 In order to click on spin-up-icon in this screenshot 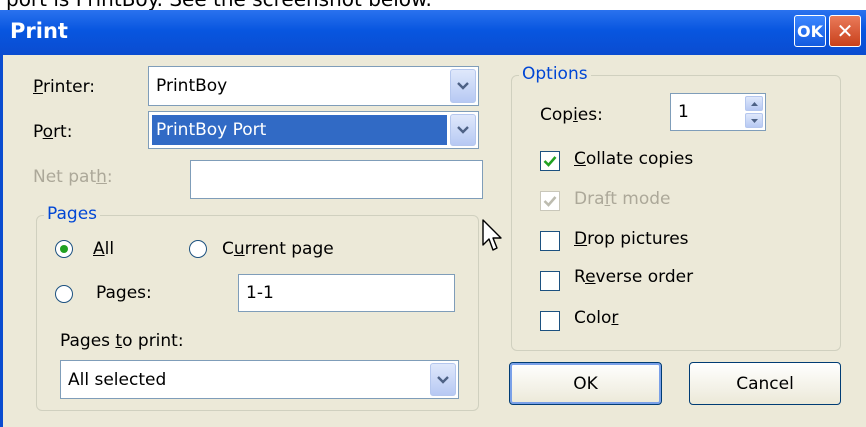, I will do `click(754, 103)`.